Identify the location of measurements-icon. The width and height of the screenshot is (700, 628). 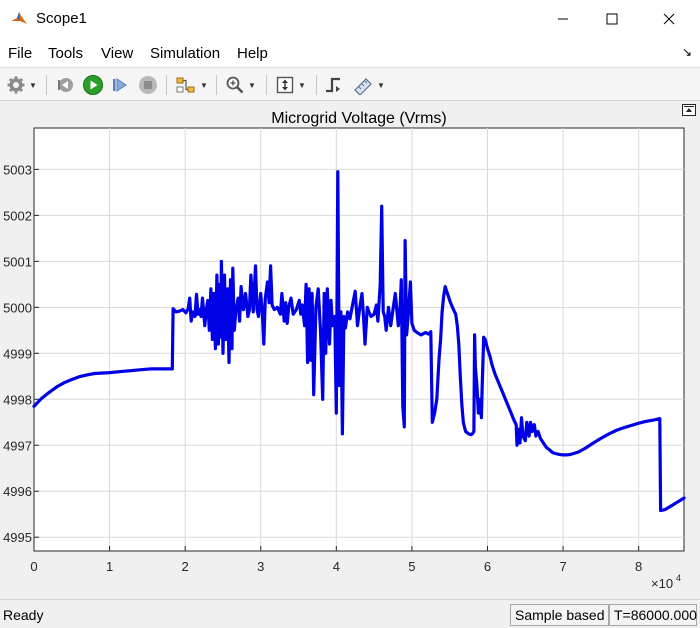
(363, 86).